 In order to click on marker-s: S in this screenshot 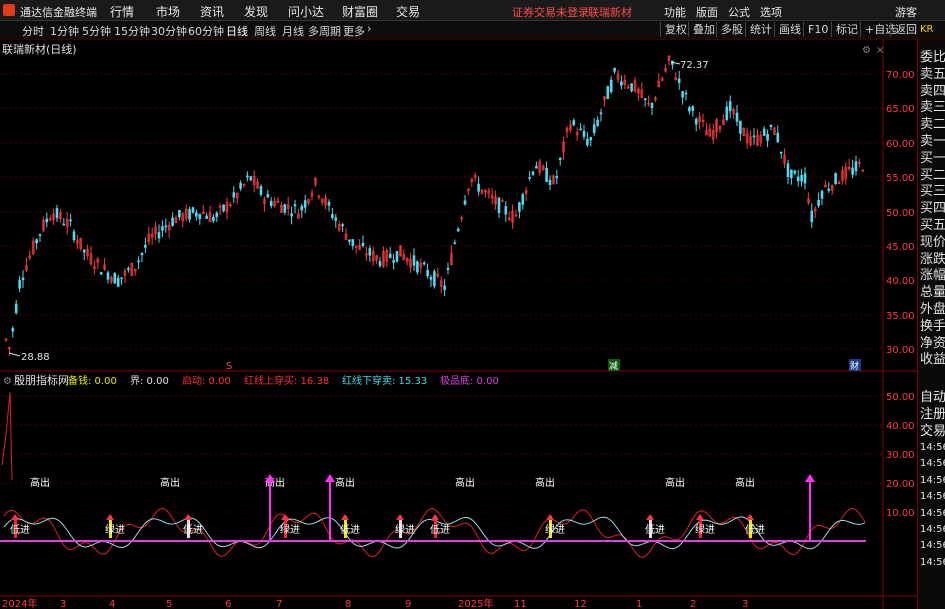, I will do `click(229, 366)`.